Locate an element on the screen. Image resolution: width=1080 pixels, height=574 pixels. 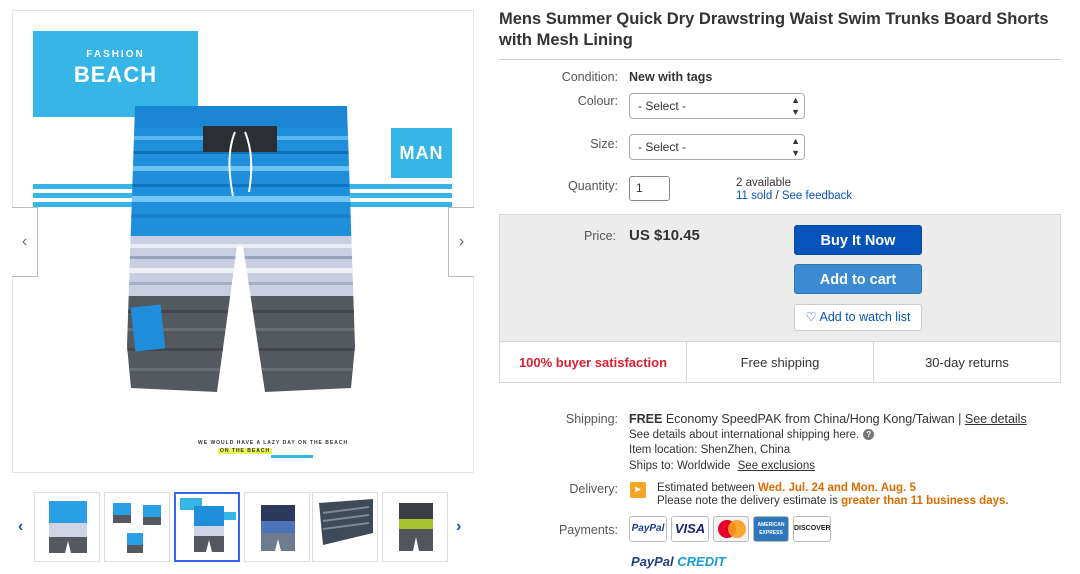
decorative-stripes-right is located at coordinates (400, 197).